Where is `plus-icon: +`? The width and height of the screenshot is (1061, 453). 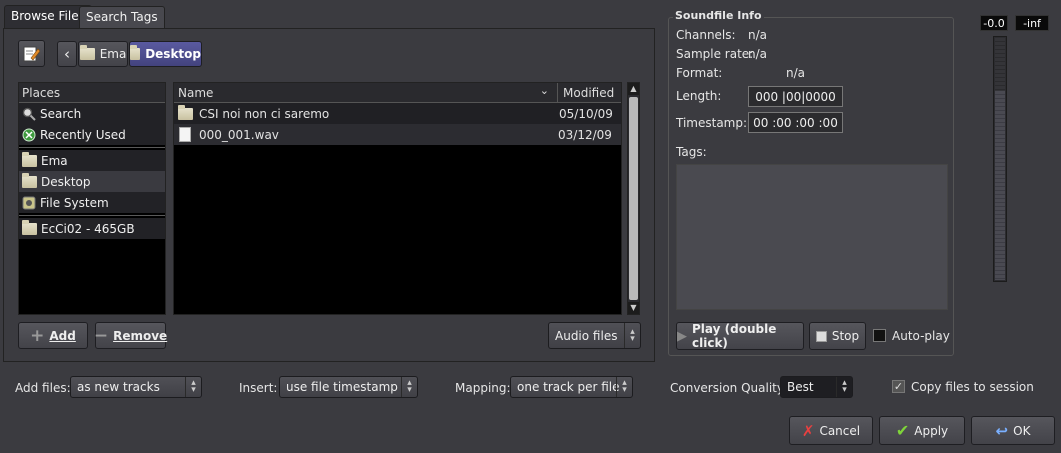
plus-icon: + is located at coordinates (37, 335).